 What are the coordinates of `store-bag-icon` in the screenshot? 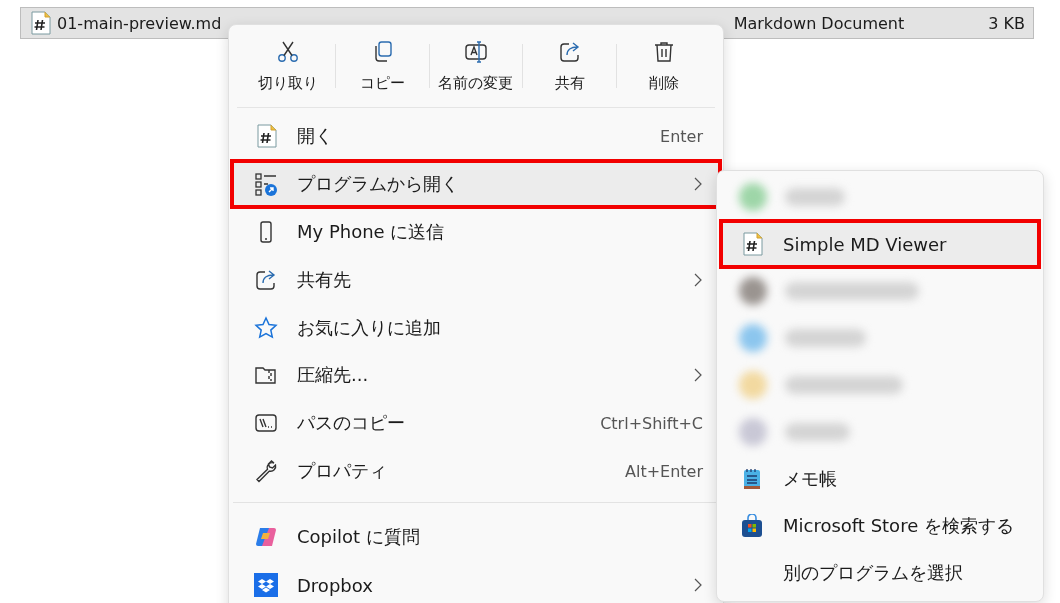 It's located at (752, 526).